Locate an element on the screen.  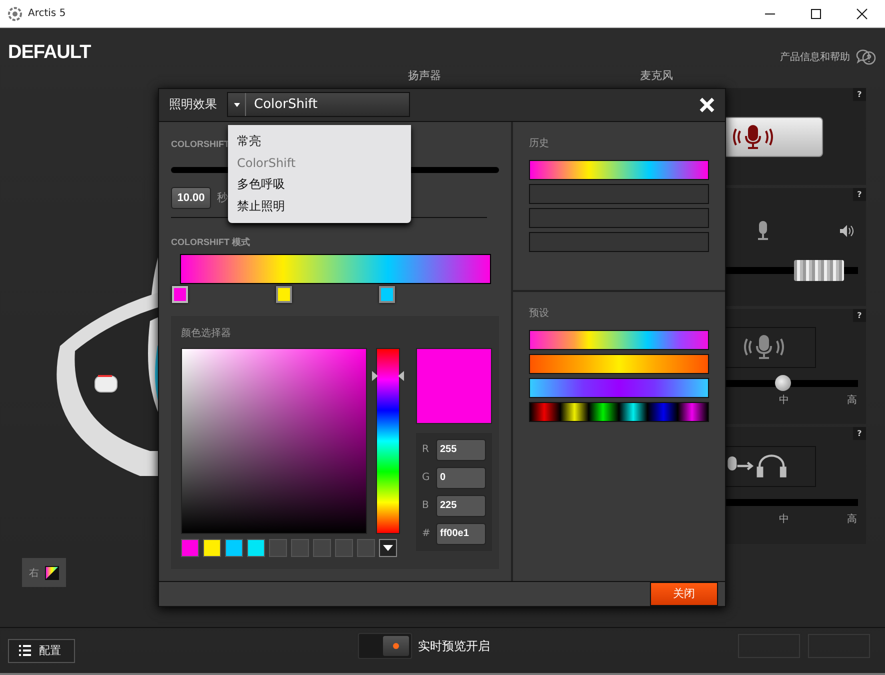
channel-label: # is located at coordinates (426, 534).